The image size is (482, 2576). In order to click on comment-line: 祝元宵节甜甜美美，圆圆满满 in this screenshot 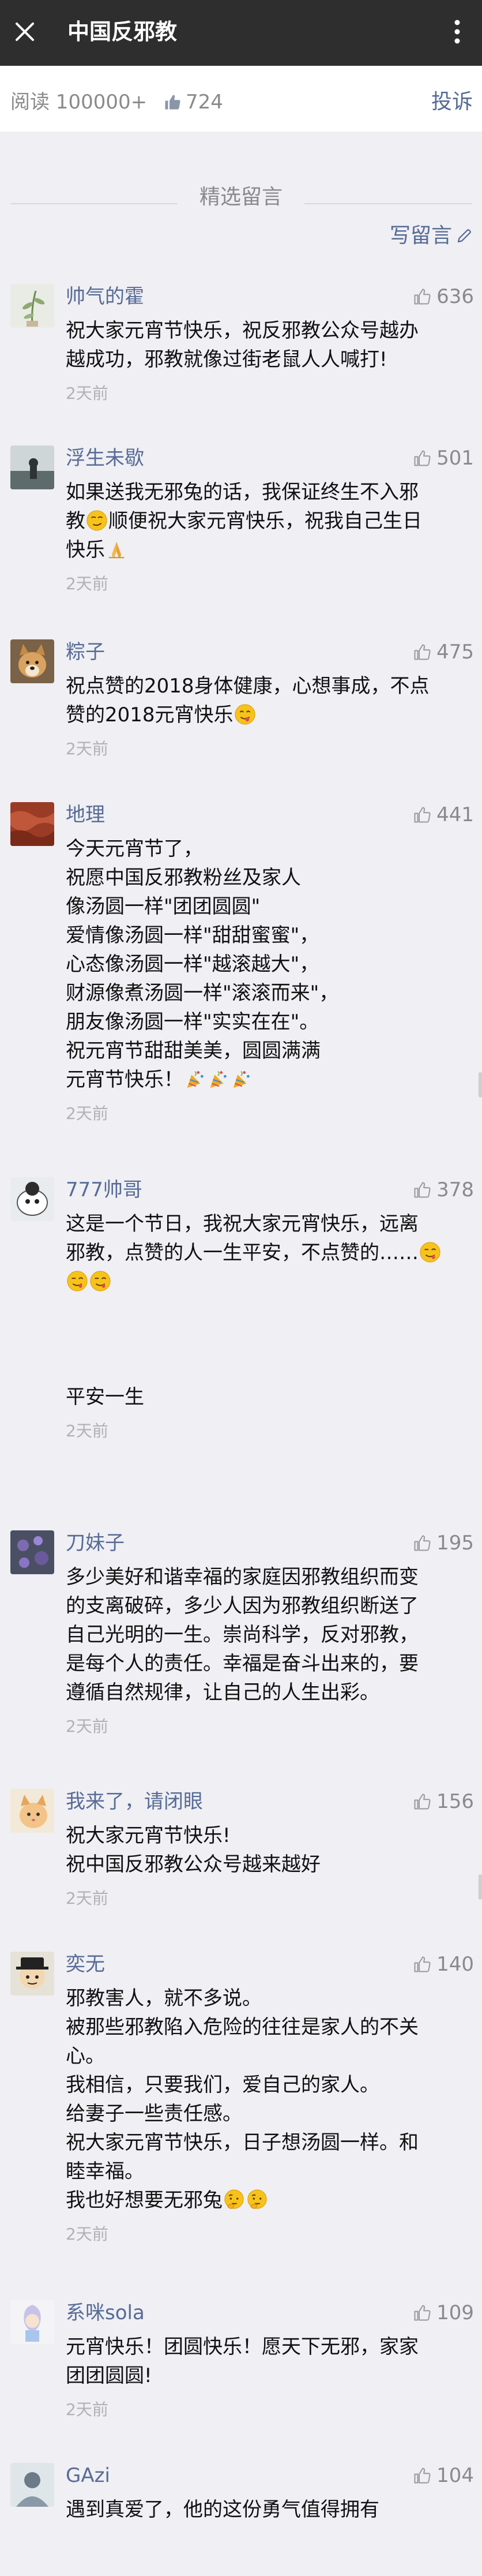, I will do `click(193, 1050)`.